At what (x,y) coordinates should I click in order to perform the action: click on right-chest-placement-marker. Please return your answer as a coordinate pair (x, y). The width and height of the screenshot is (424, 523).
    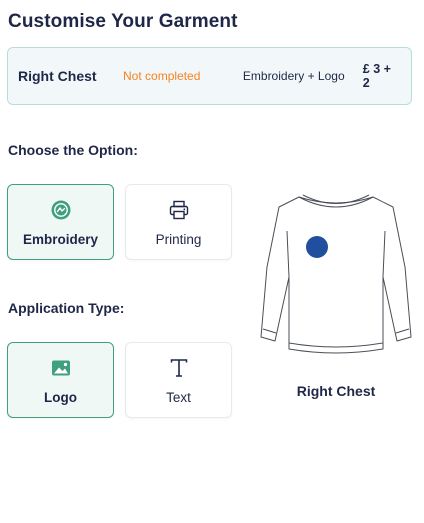
    Looking at the image, I should click on (317, 247).